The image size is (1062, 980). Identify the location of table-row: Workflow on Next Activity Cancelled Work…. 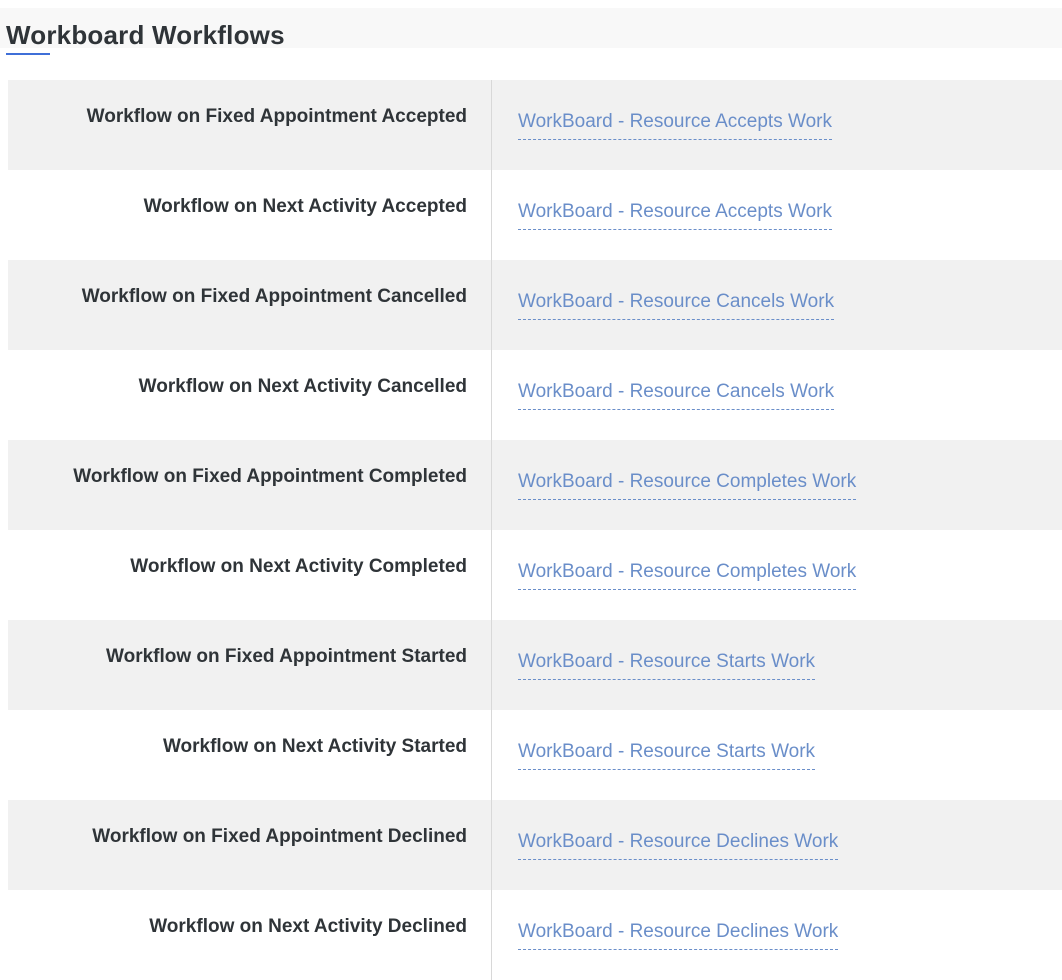
(535, 395).